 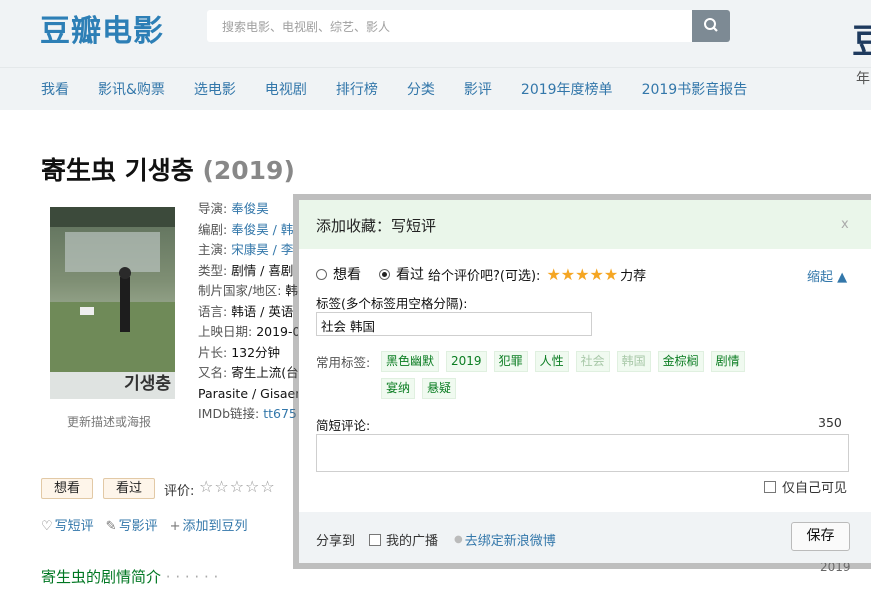 What do you see at coordinates (436, 539) in the screenshot?
I see `share-row: 分享到 我的广播 ● 去绑定新浪微博` at bounding box center [436, 539].